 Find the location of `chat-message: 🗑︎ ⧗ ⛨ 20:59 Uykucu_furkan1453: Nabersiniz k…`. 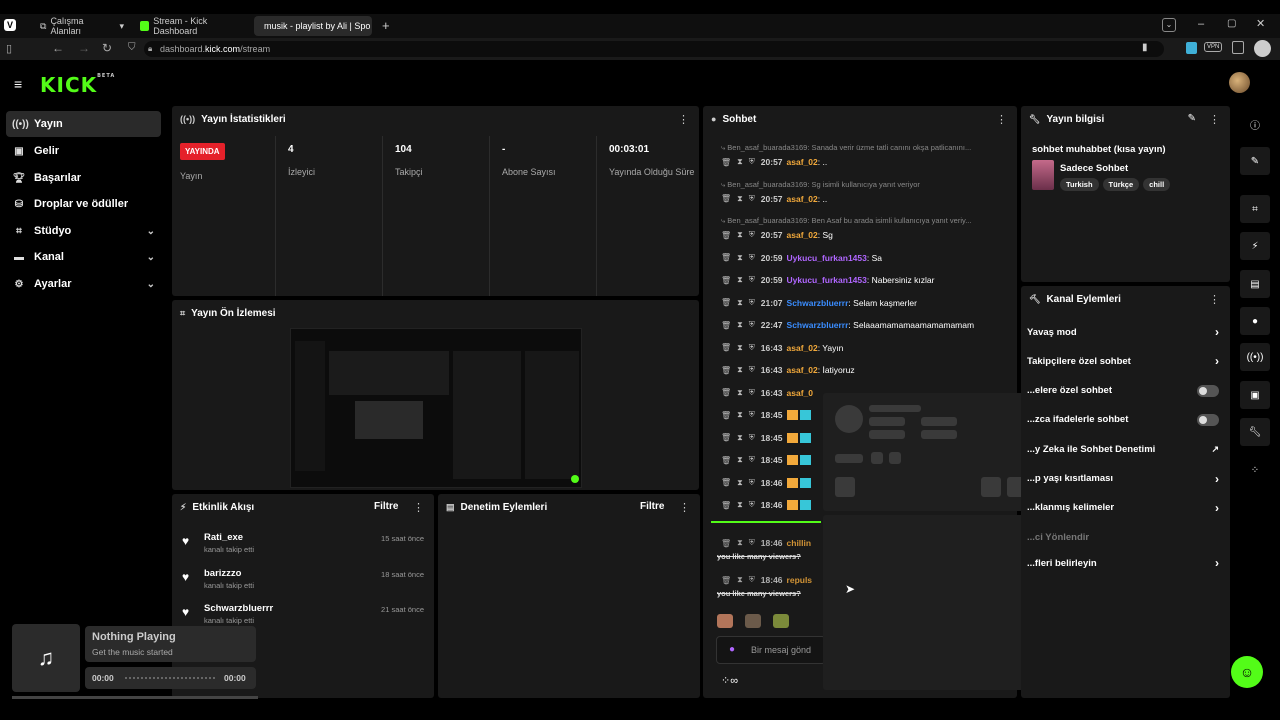

chat-message: 🗑︎ ⧗ ⛨ 20:59 Uykucu_furkan1453: Nabersiniz k… is located at coordinates (827, 280).